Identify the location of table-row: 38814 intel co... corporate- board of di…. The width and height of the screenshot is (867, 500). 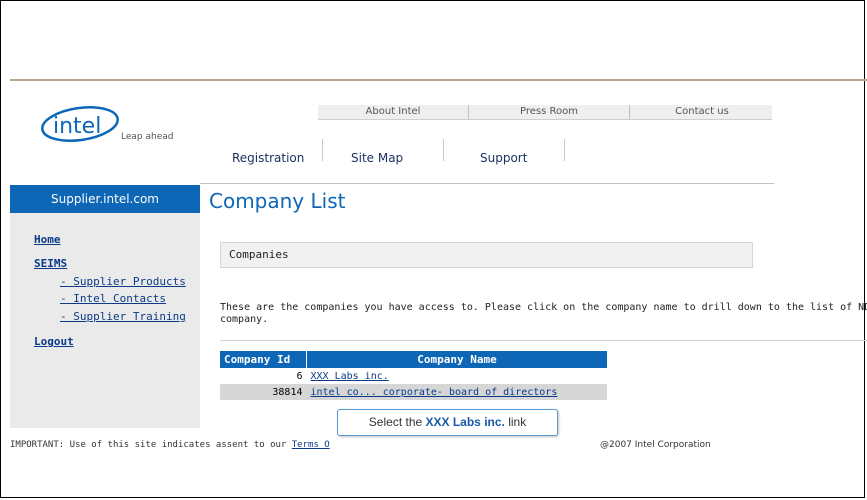
(413, 392).